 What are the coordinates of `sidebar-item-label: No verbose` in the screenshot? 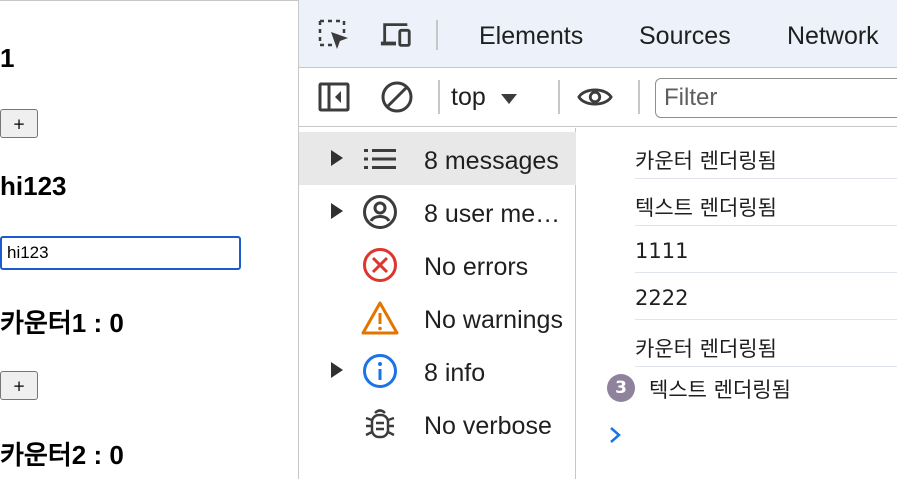 It's located at (488, 426).